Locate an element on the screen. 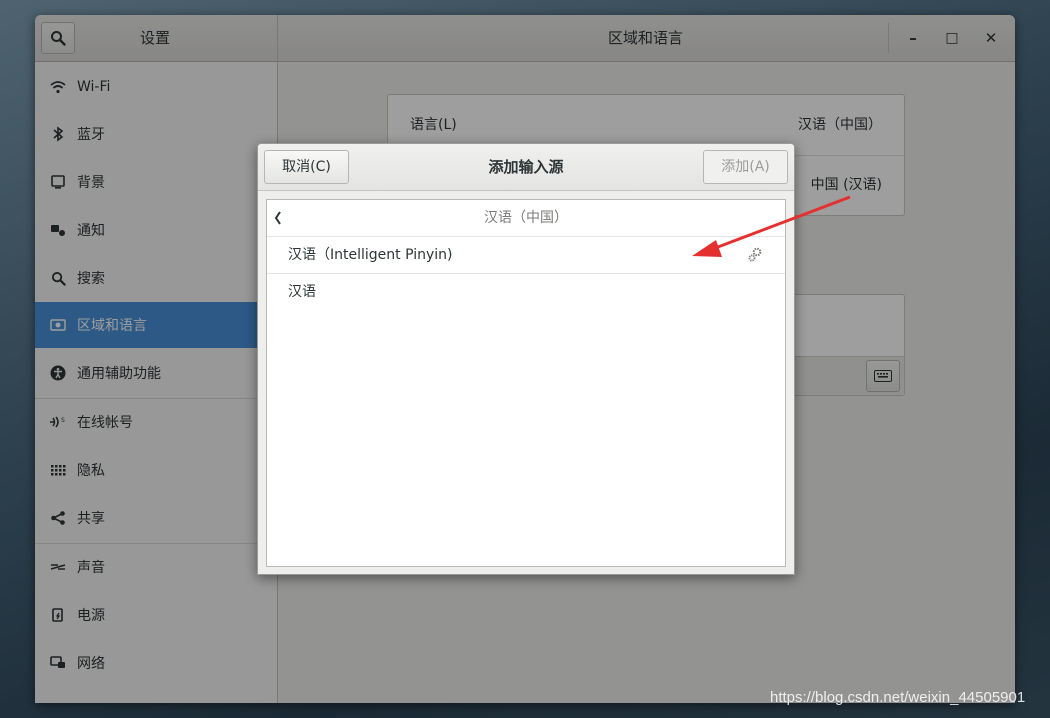 This screenshot has height=718, width=1050. list-item: 汉语 is located at coordinates (526, 292).